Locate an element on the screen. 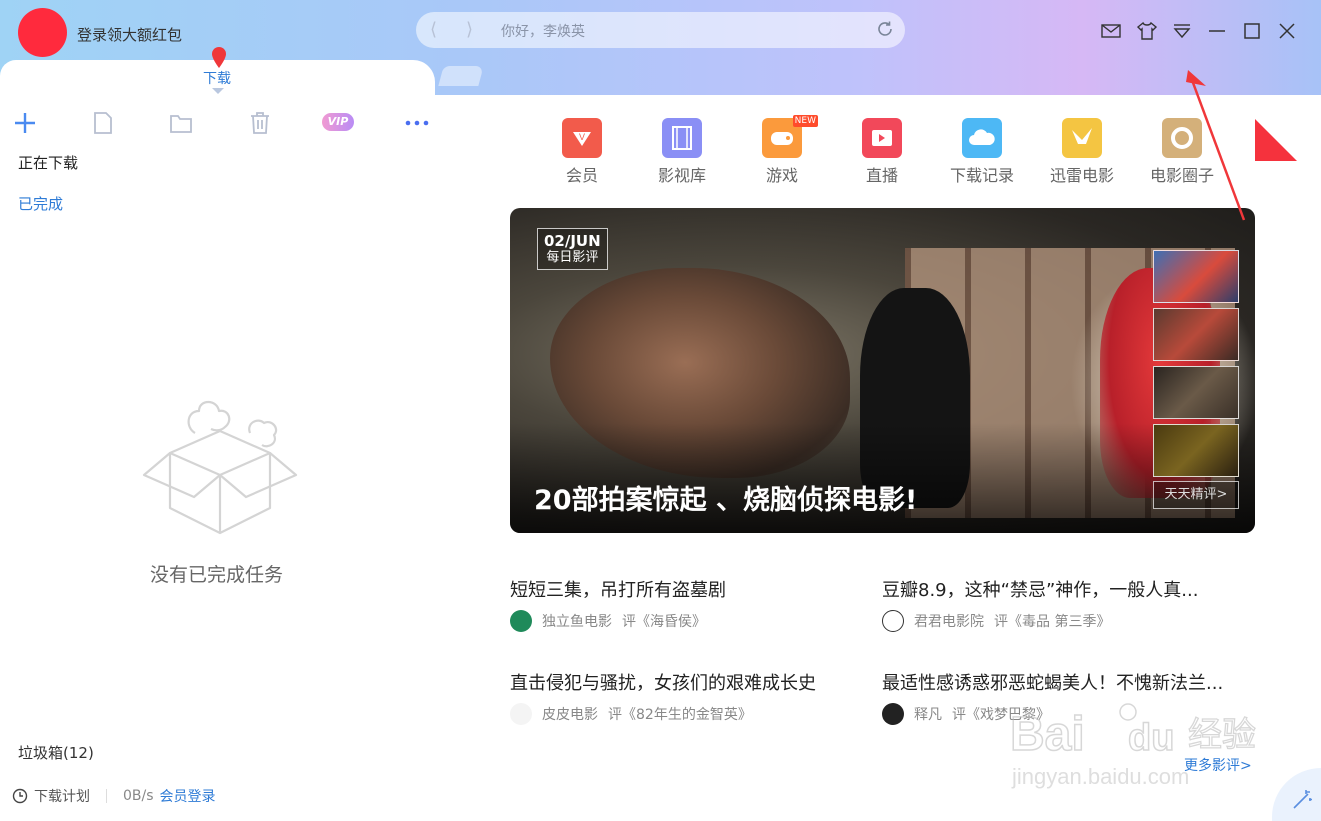  annotation-arrow-icon is located at coordinates (1216, 145).